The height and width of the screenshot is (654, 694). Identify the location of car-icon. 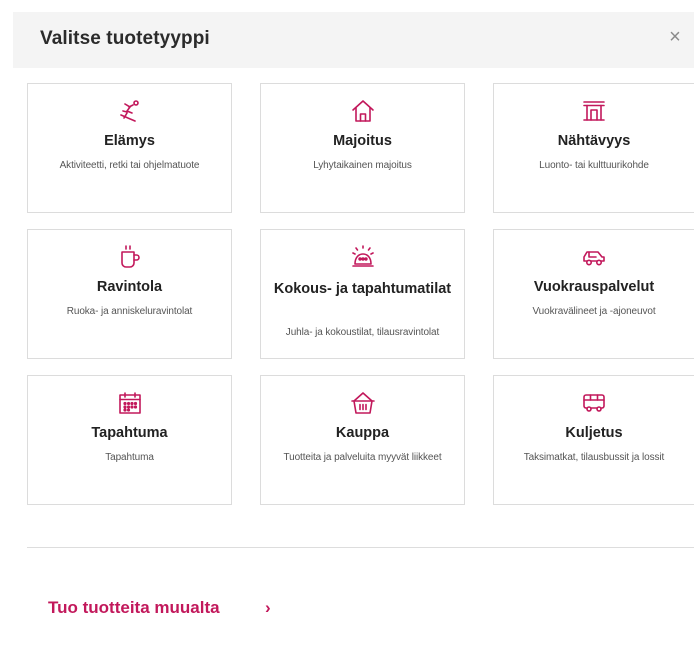
(594, 257).